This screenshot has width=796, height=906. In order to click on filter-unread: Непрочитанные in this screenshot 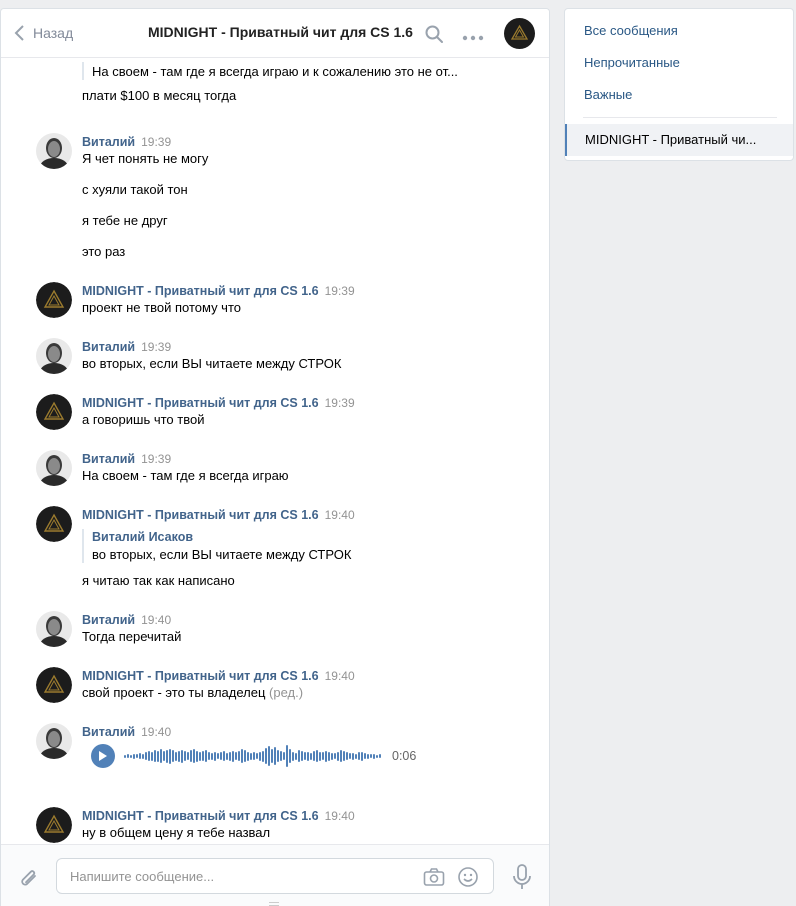, I will do `click(632, 62)`.